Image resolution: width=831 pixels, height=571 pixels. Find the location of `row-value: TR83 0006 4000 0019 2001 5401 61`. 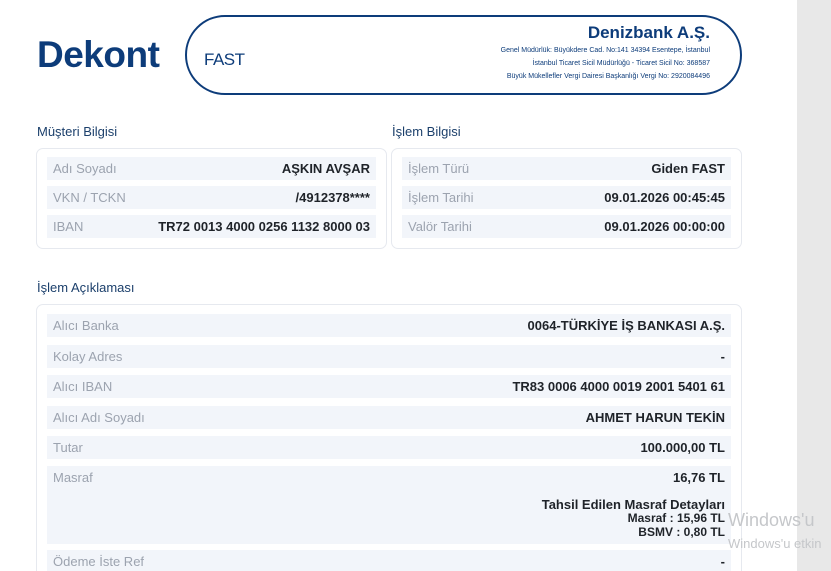

row-value: TR83 0006 4000 0019 2001 5401 61 is located at coordinates (618, 386).